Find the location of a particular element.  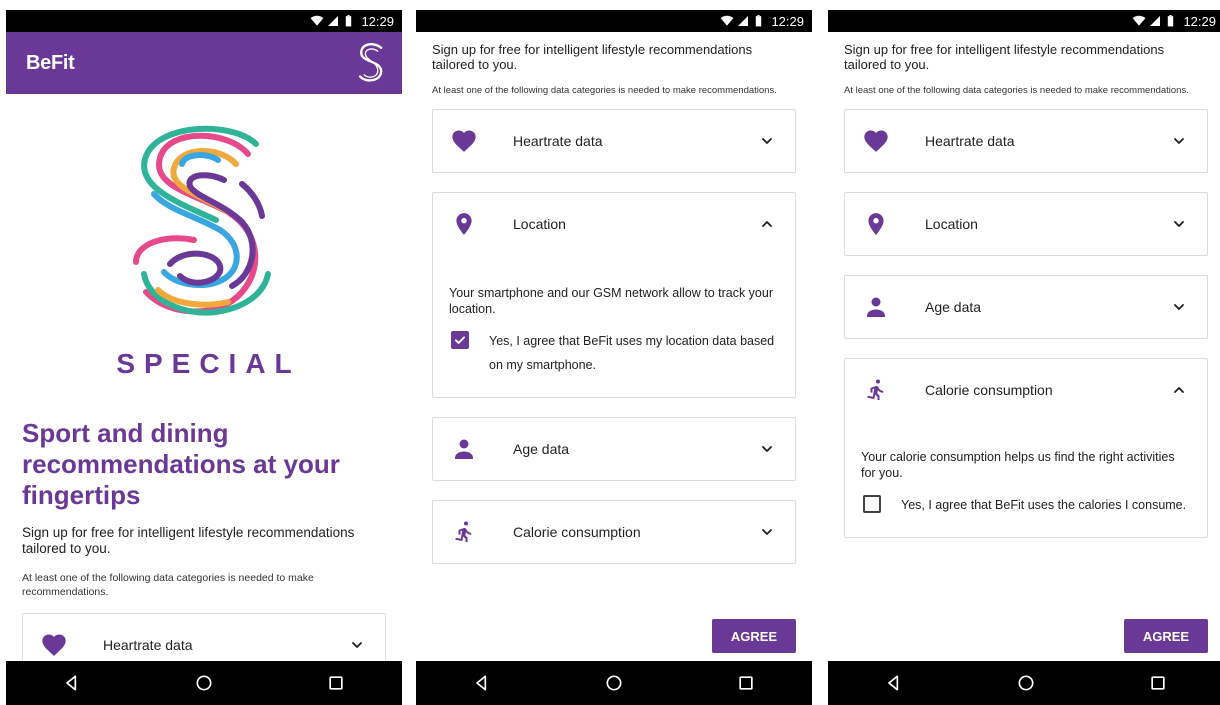

app-bar: BeFit is located at coordinates (204, 63).